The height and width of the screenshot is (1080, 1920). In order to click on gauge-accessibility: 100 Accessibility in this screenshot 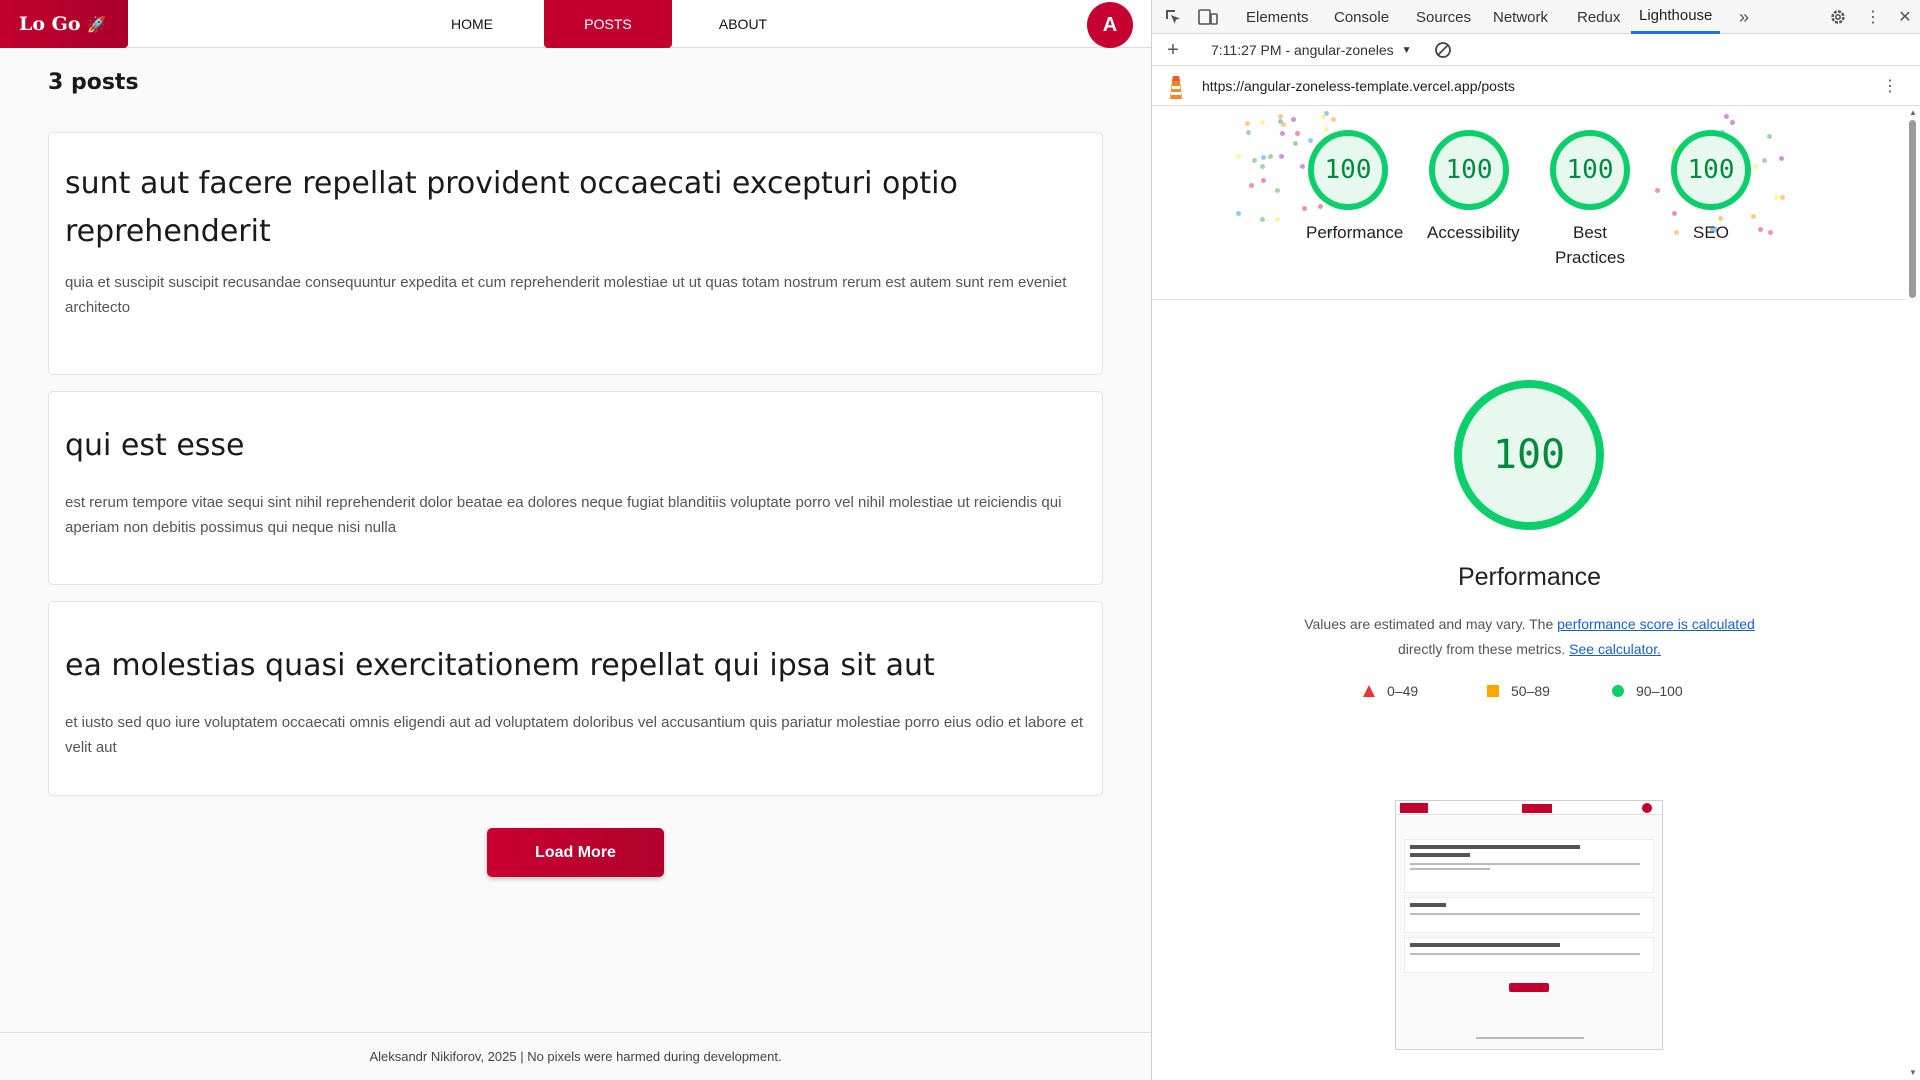, I will do `click(1473, 187)`.